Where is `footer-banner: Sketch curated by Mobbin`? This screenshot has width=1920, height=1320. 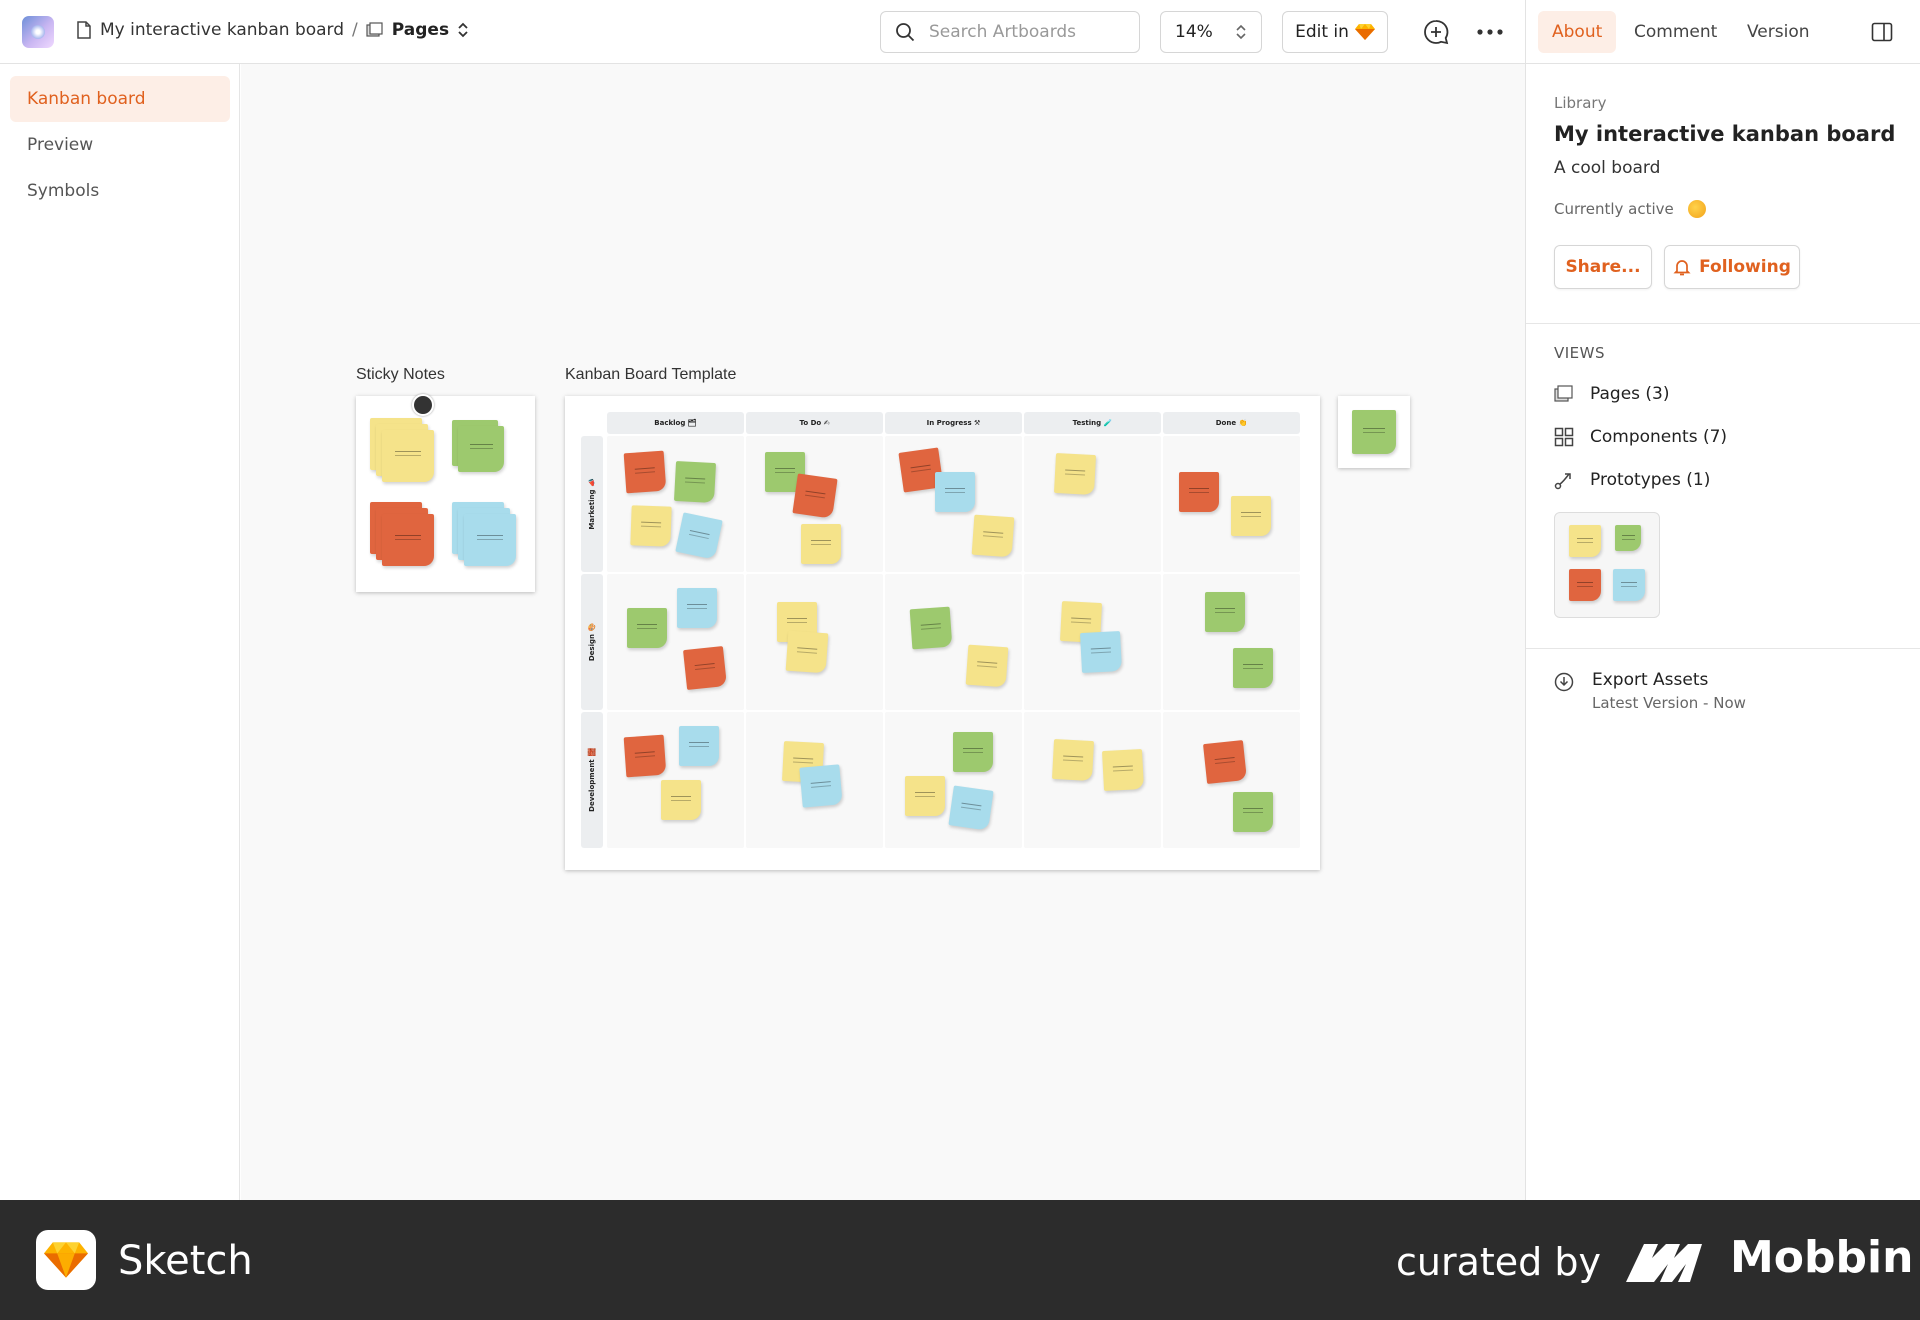 footer-banner: Sketch curated by Mobbin is located at coordinates (960, 1260).